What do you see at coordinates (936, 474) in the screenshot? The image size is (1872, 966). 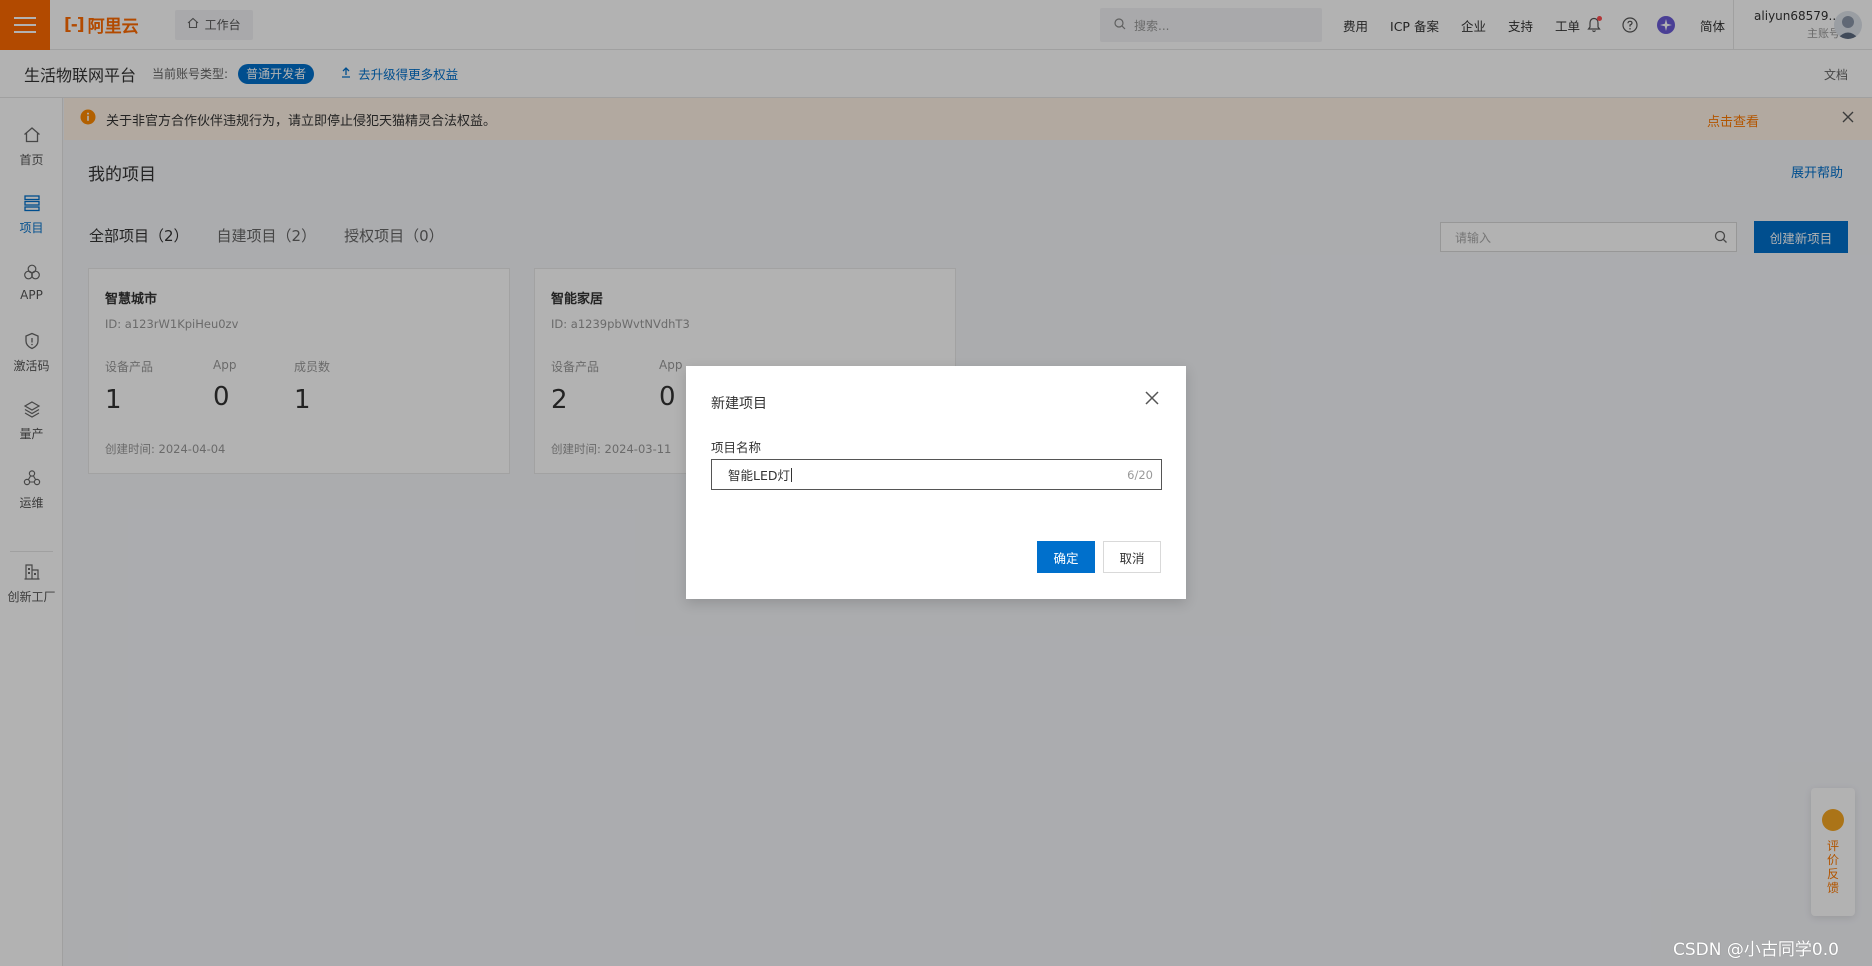 I see `project-name-input: 智能LED灯 6/20` at bounding box center [936, 474].